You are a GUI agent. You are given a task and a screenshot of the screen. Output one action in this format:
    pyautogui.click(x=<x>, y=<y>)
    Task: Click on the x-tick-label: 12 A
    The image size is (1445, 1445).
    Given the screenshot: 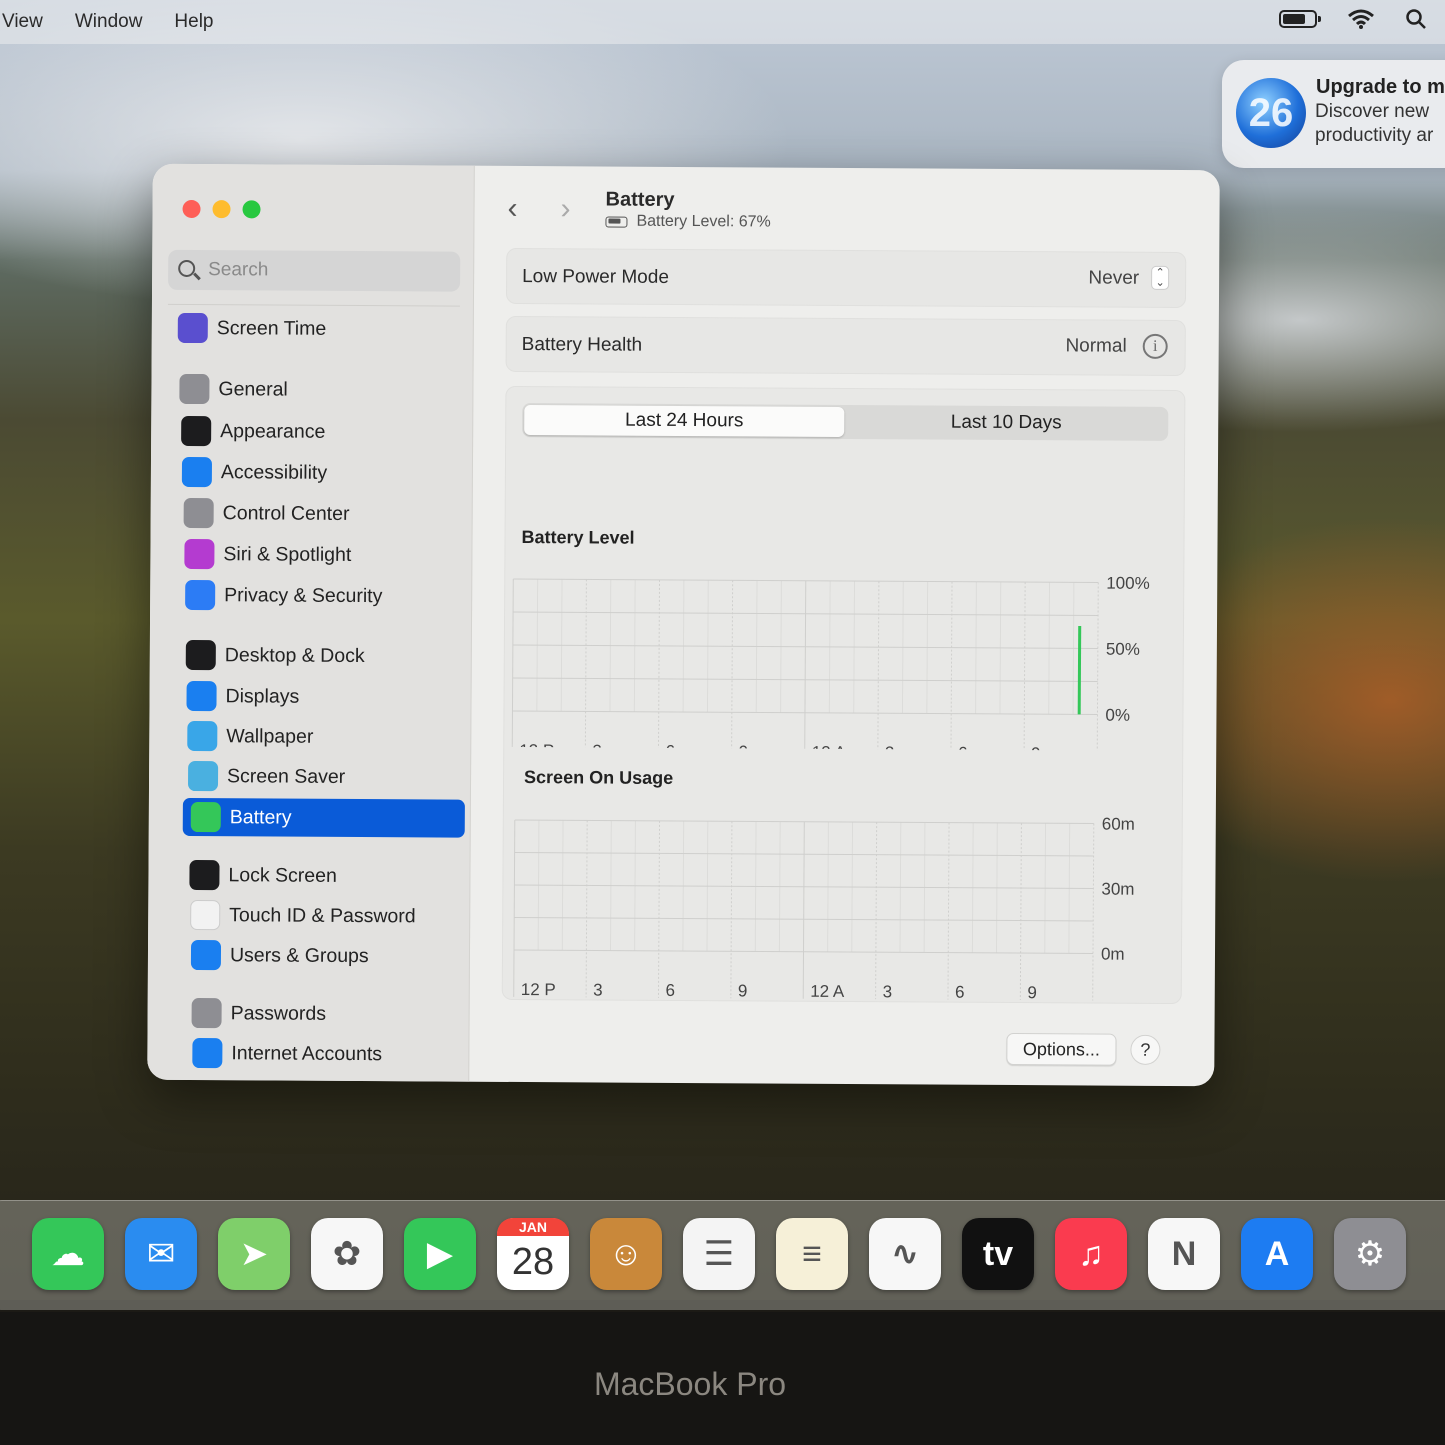 What is the action you would take?
    pyautogui.click(x=827, y=991)
    